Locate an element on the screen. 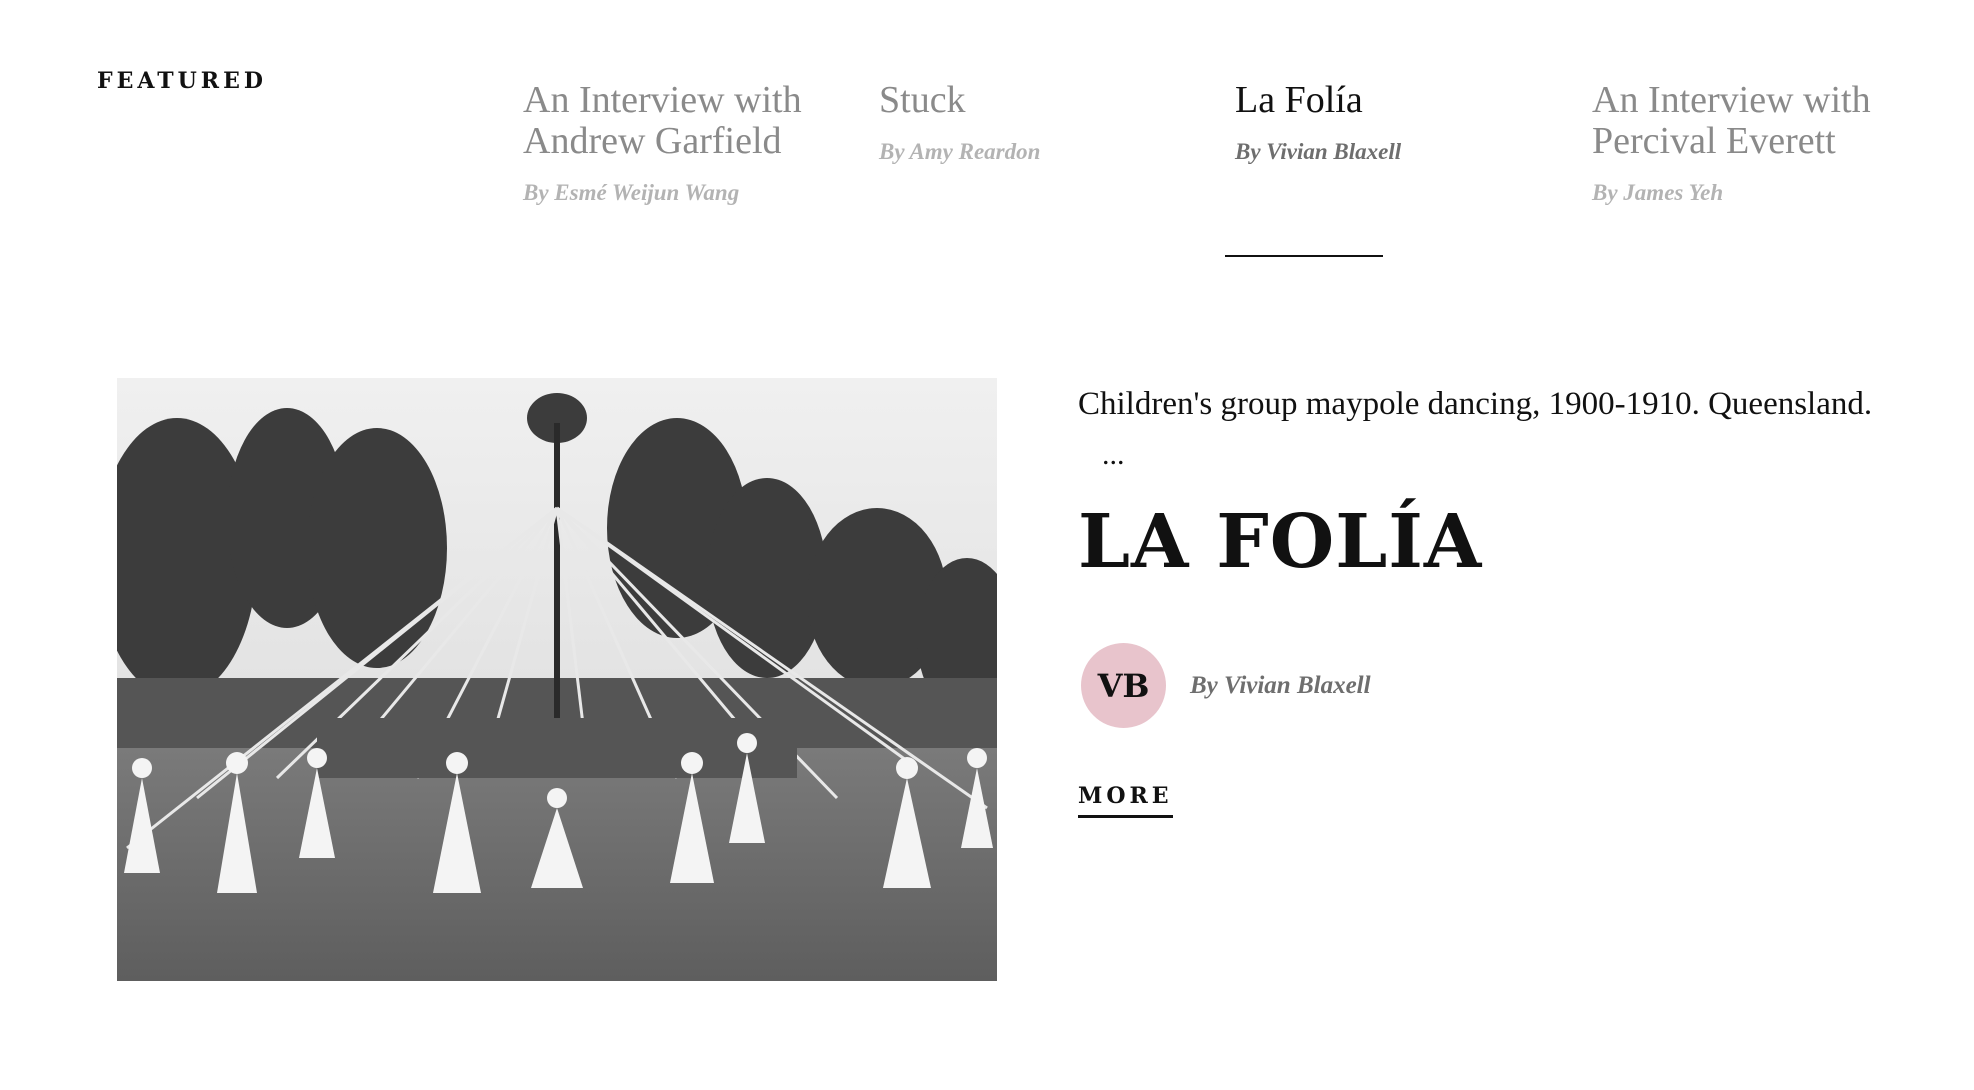  avatar-initials: VB is located at coordinates (1123, 685).